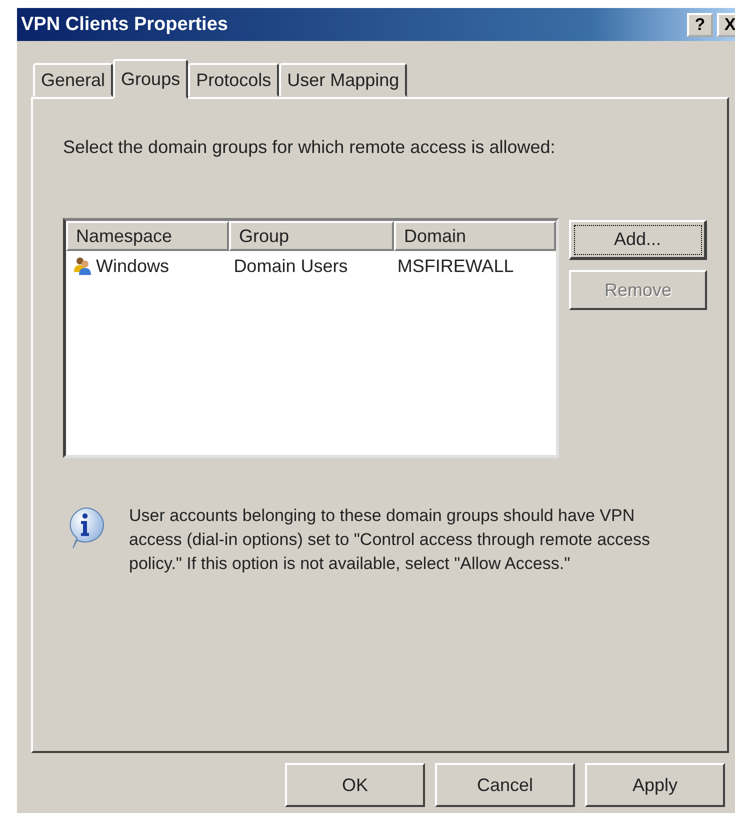 This screenshot has height=823, width=735. What do you see at coordinates (150, 79) in the screenshot?
I see `tab: Groups` at bounding box center [150, 79].